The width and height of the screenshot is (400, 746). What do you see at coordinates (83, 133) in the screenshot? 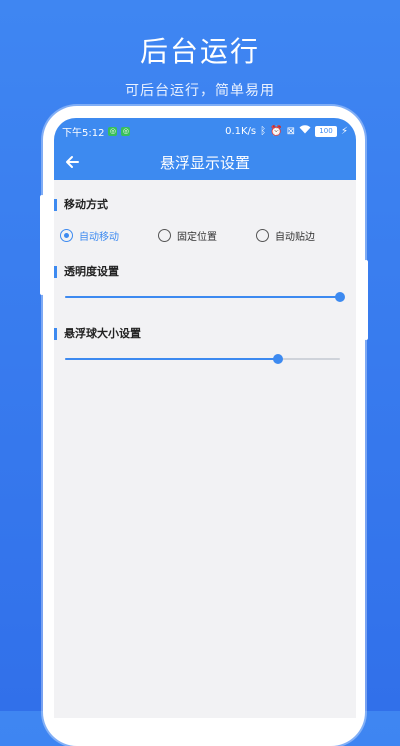
I see `status-time: 下午5:12` at bounding box center [83, 133].